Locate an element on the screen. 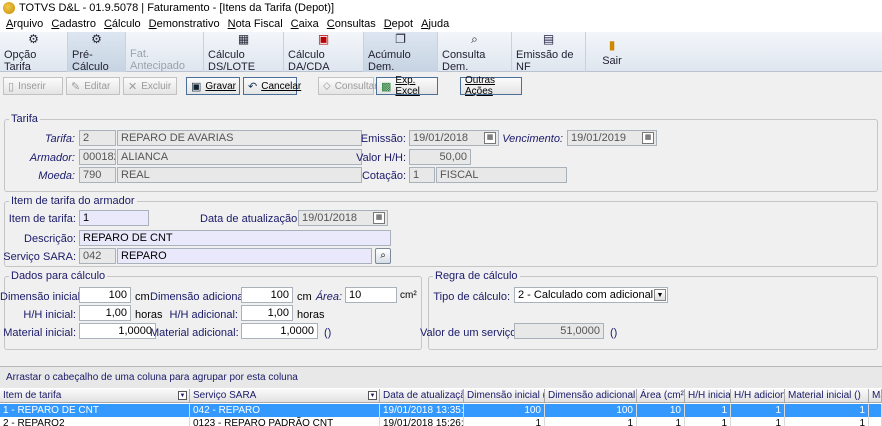  hh-adicional-unit: horas is located at coordinates (311, 315).